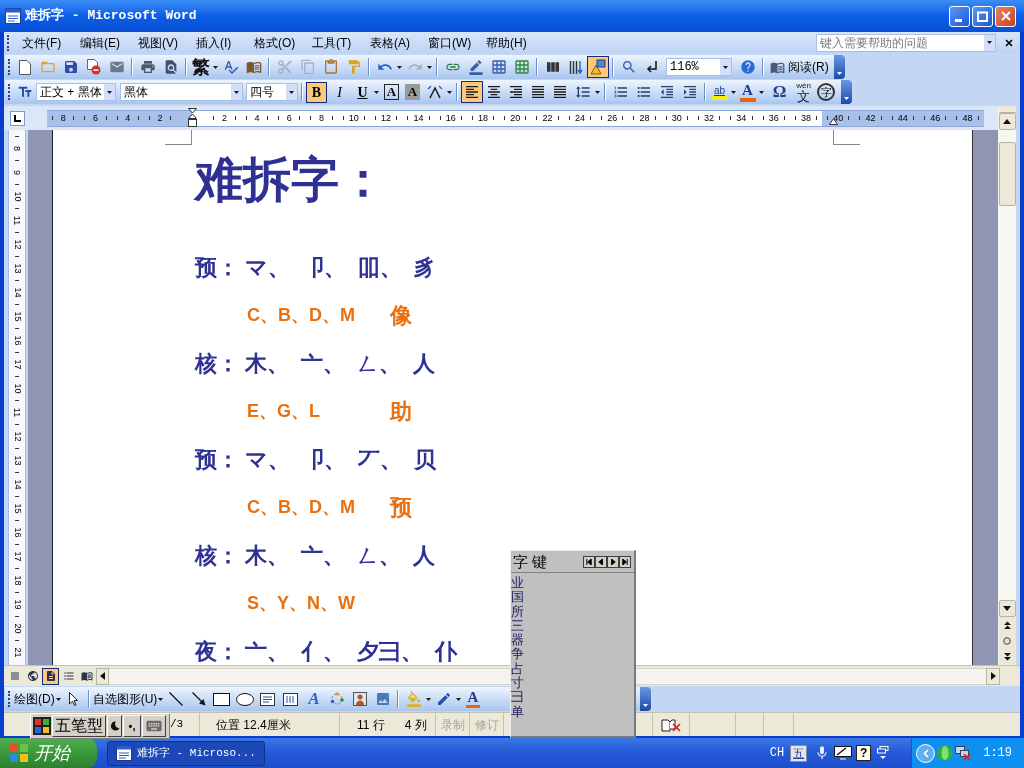 The height and width of the screenshot is (768, 1024). I want to click on style-dropdown: 正文 + 黑体, so click(76, 92).